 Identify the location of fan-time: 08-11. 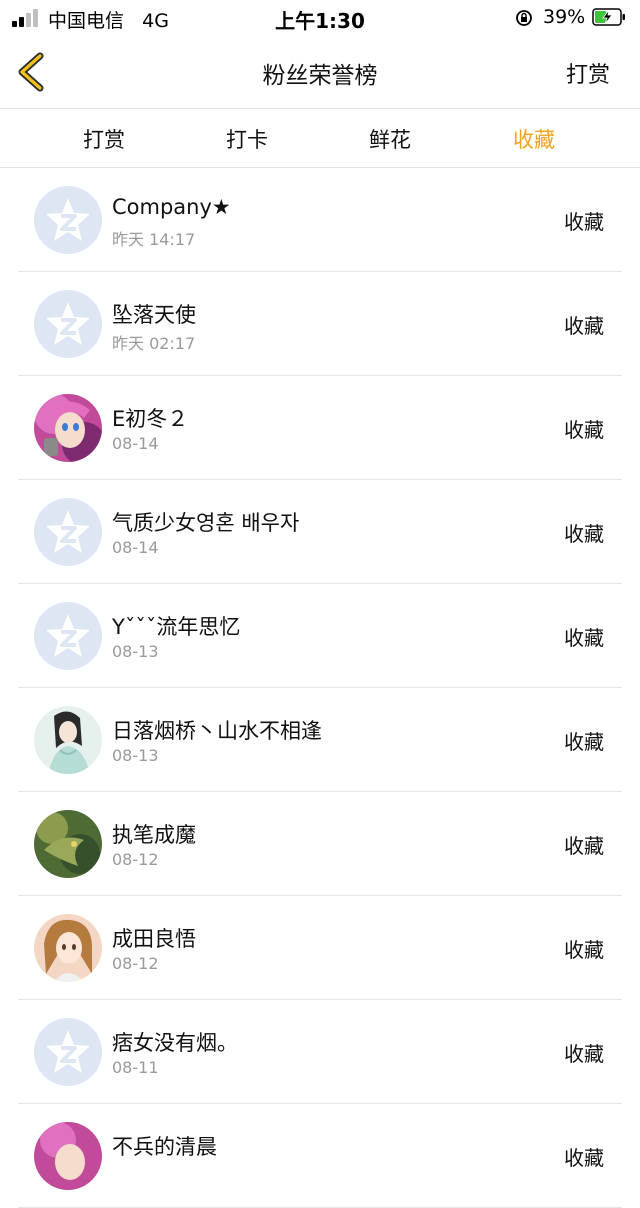
(135, 1067).